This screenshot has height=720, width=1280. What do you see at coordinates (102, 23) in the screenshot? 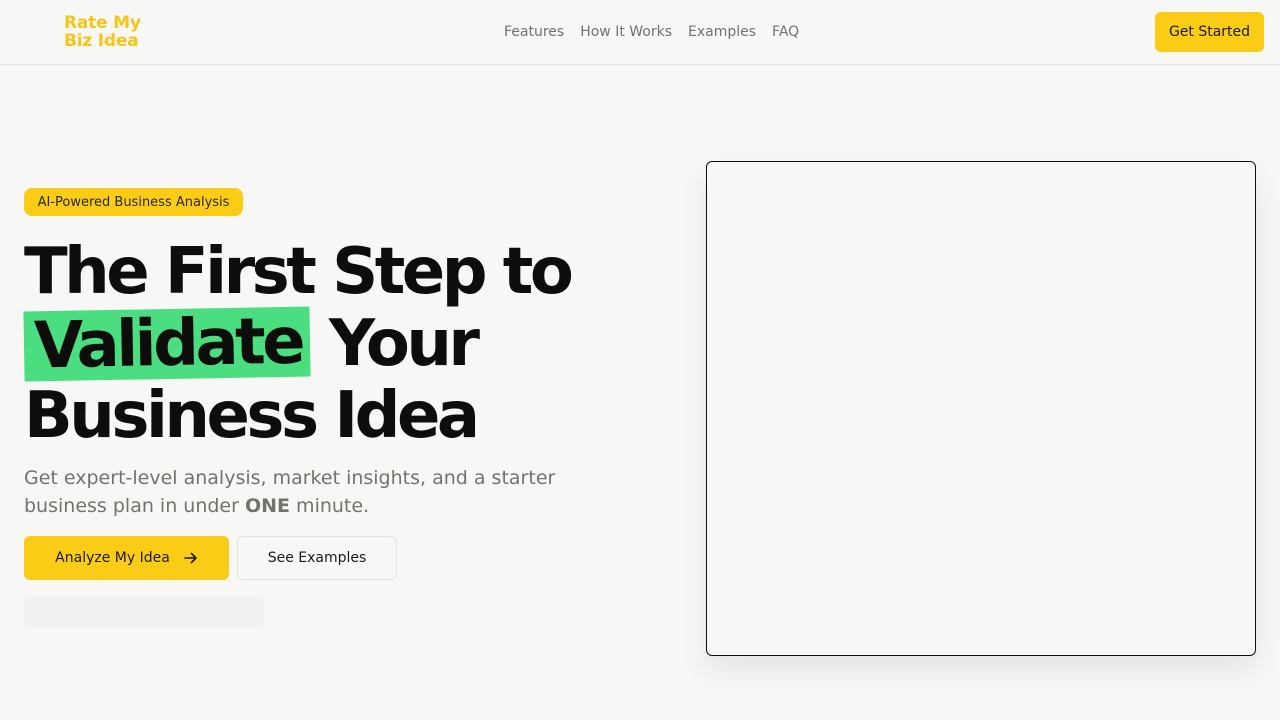
I see `logo-line-1: Rate My` at bounding box center [102, 23].